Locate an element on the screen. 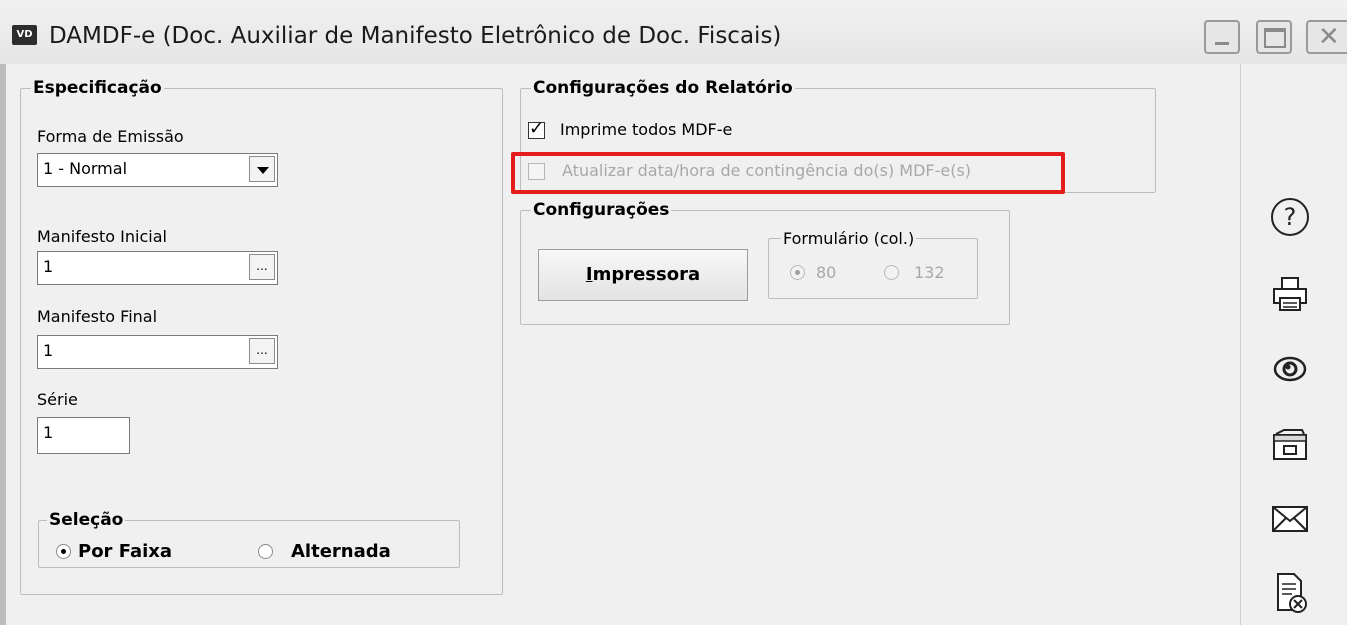 The image size is (1347, 625). imprime-todos-label: Imprime todos MDF-e is located at coordinates (646, 129).